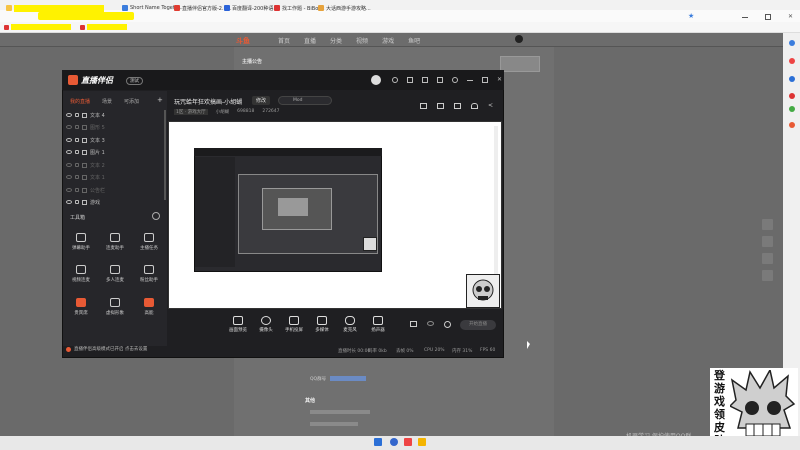  What do you see at coordinates (305, 100) in the screenshot?
I see `category-select: Mod` at bounding box center [305, 100].